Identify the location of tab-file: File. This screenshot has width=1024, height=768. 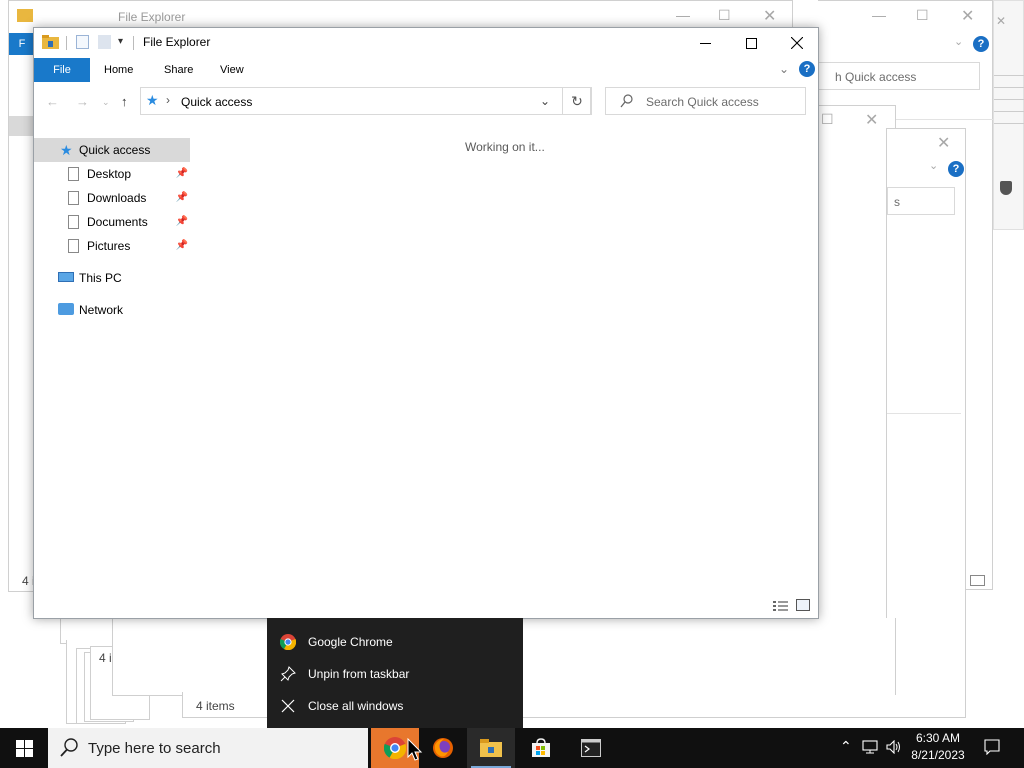
(62, 70).